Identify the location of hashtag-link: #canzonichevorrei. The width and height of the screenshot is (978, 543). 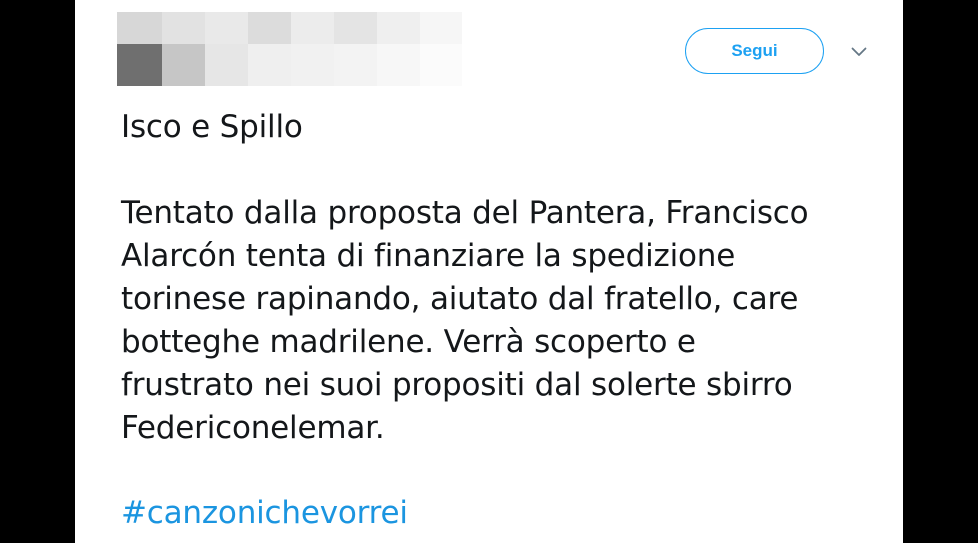
(264, 513).